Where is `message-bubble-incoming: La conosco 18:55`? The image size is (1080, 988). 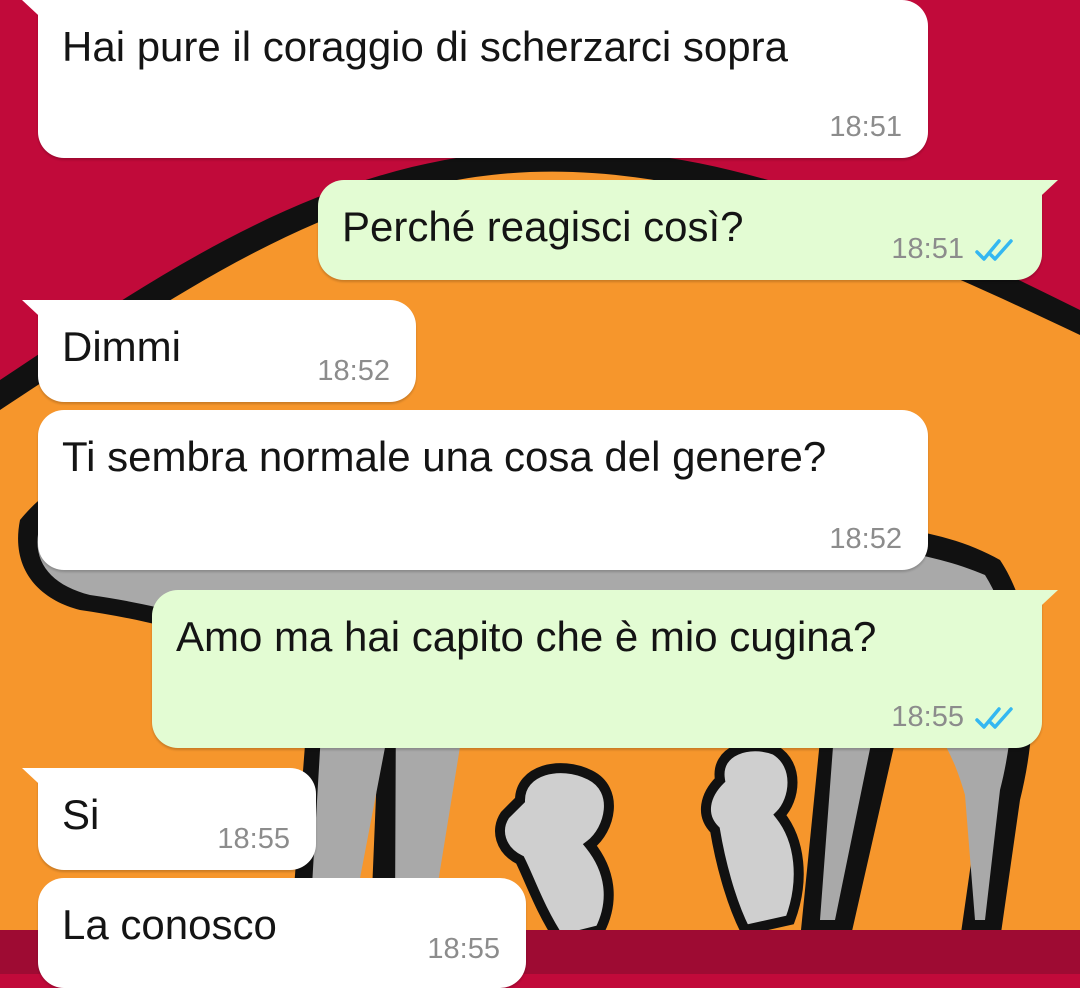
message-bubble-incoming: La conosco 18:55 is located at coordinates (282, 933).